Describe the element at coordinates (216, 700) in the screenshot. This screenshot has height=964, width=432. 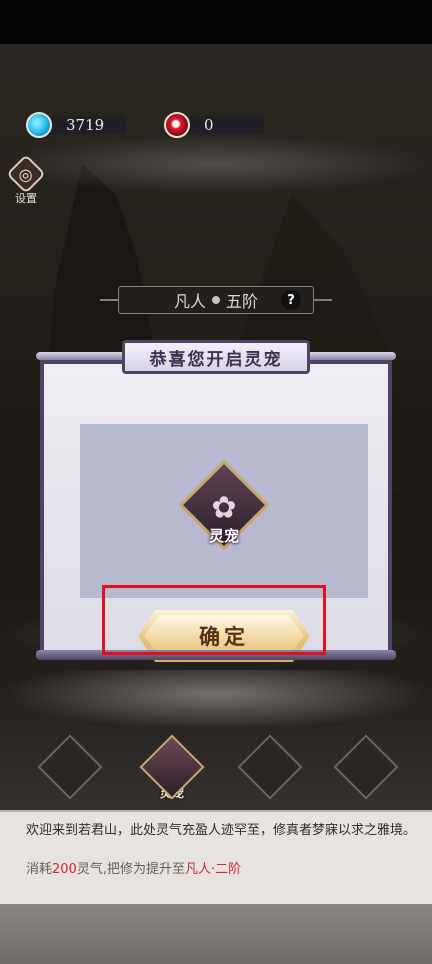
I see `cloud-strip` at that location.